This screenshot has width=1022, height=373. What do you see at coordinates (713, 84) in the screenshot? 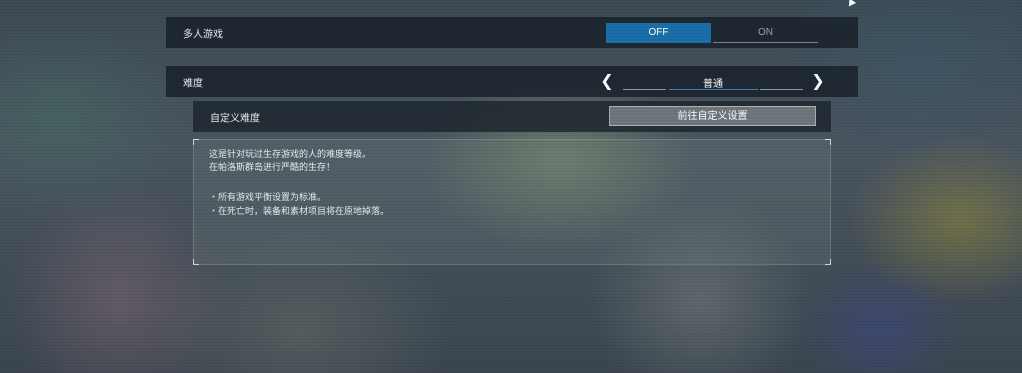
I see `difficulty-value: 普通` at bounding box center [713, 84].